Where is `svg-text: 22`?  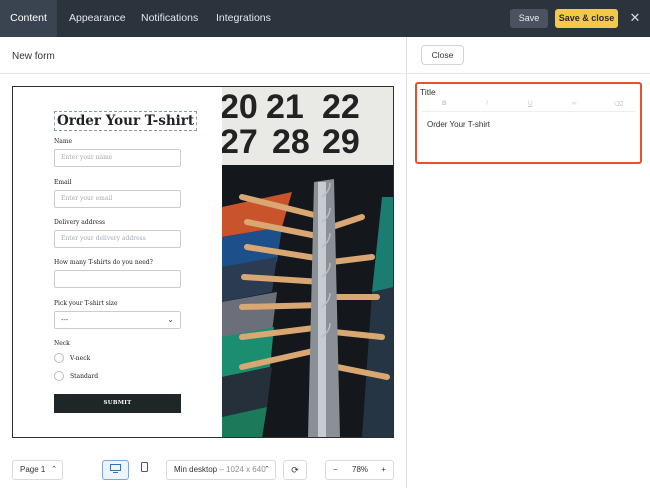
svg-text: 22 is located at coordinates (341, 107).